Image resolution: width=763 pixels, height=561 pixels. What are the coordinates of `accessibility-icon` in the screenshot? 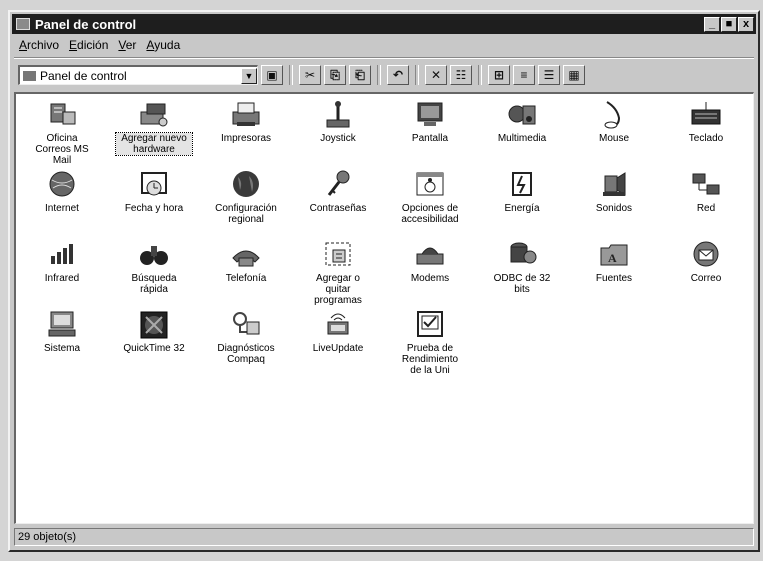 It's located at (430, 184).